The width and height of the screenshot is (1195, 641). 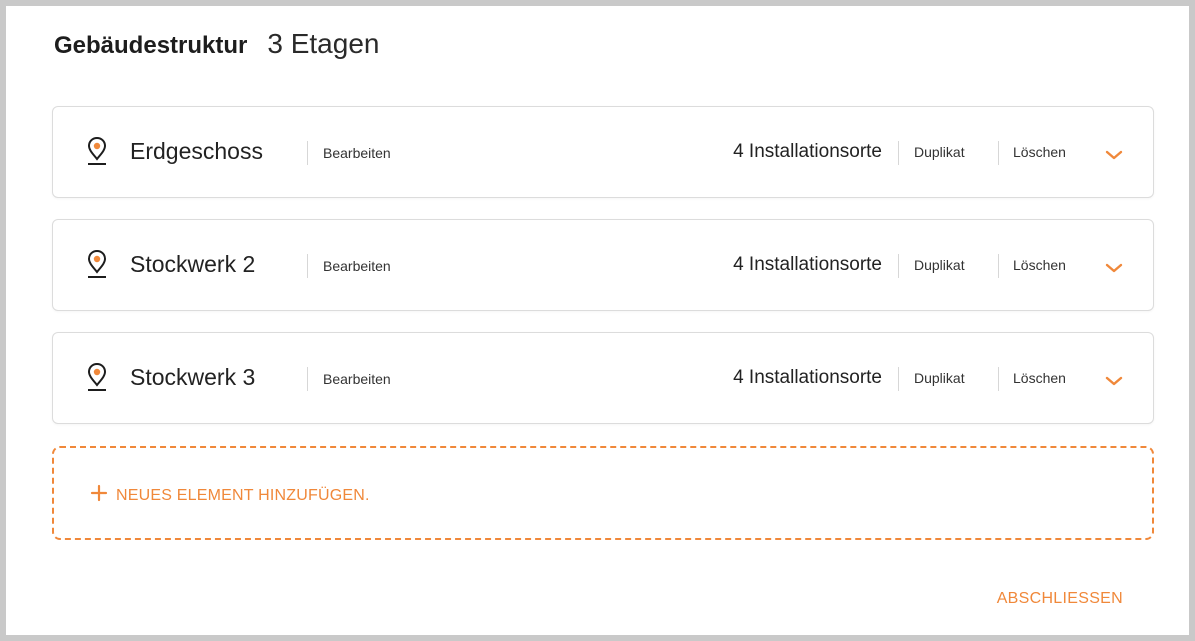 I want to click on floor-name: Erdgeschoss, so click(x=196, y=151).